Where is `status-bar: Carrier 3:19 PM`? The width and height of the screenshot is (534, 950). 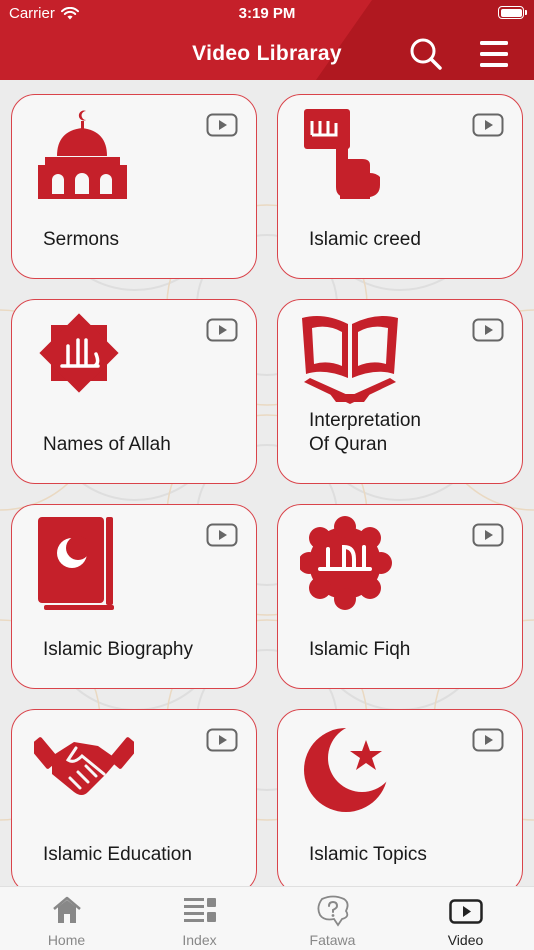
status-bar: Carrier 3:19 PM is located at coordinates (267, 14).